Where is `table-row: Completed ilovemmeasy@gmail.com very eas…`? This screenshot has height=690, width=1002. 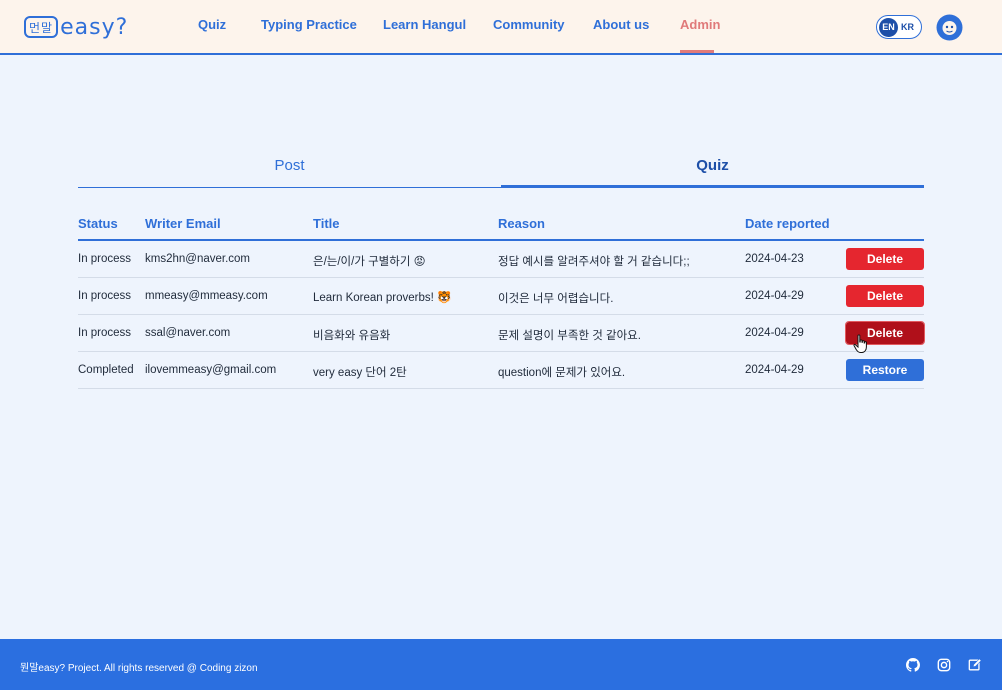
table-row: Completed ilovemmeasy@gmail.com very eas… is located at coordinates (501, 370).